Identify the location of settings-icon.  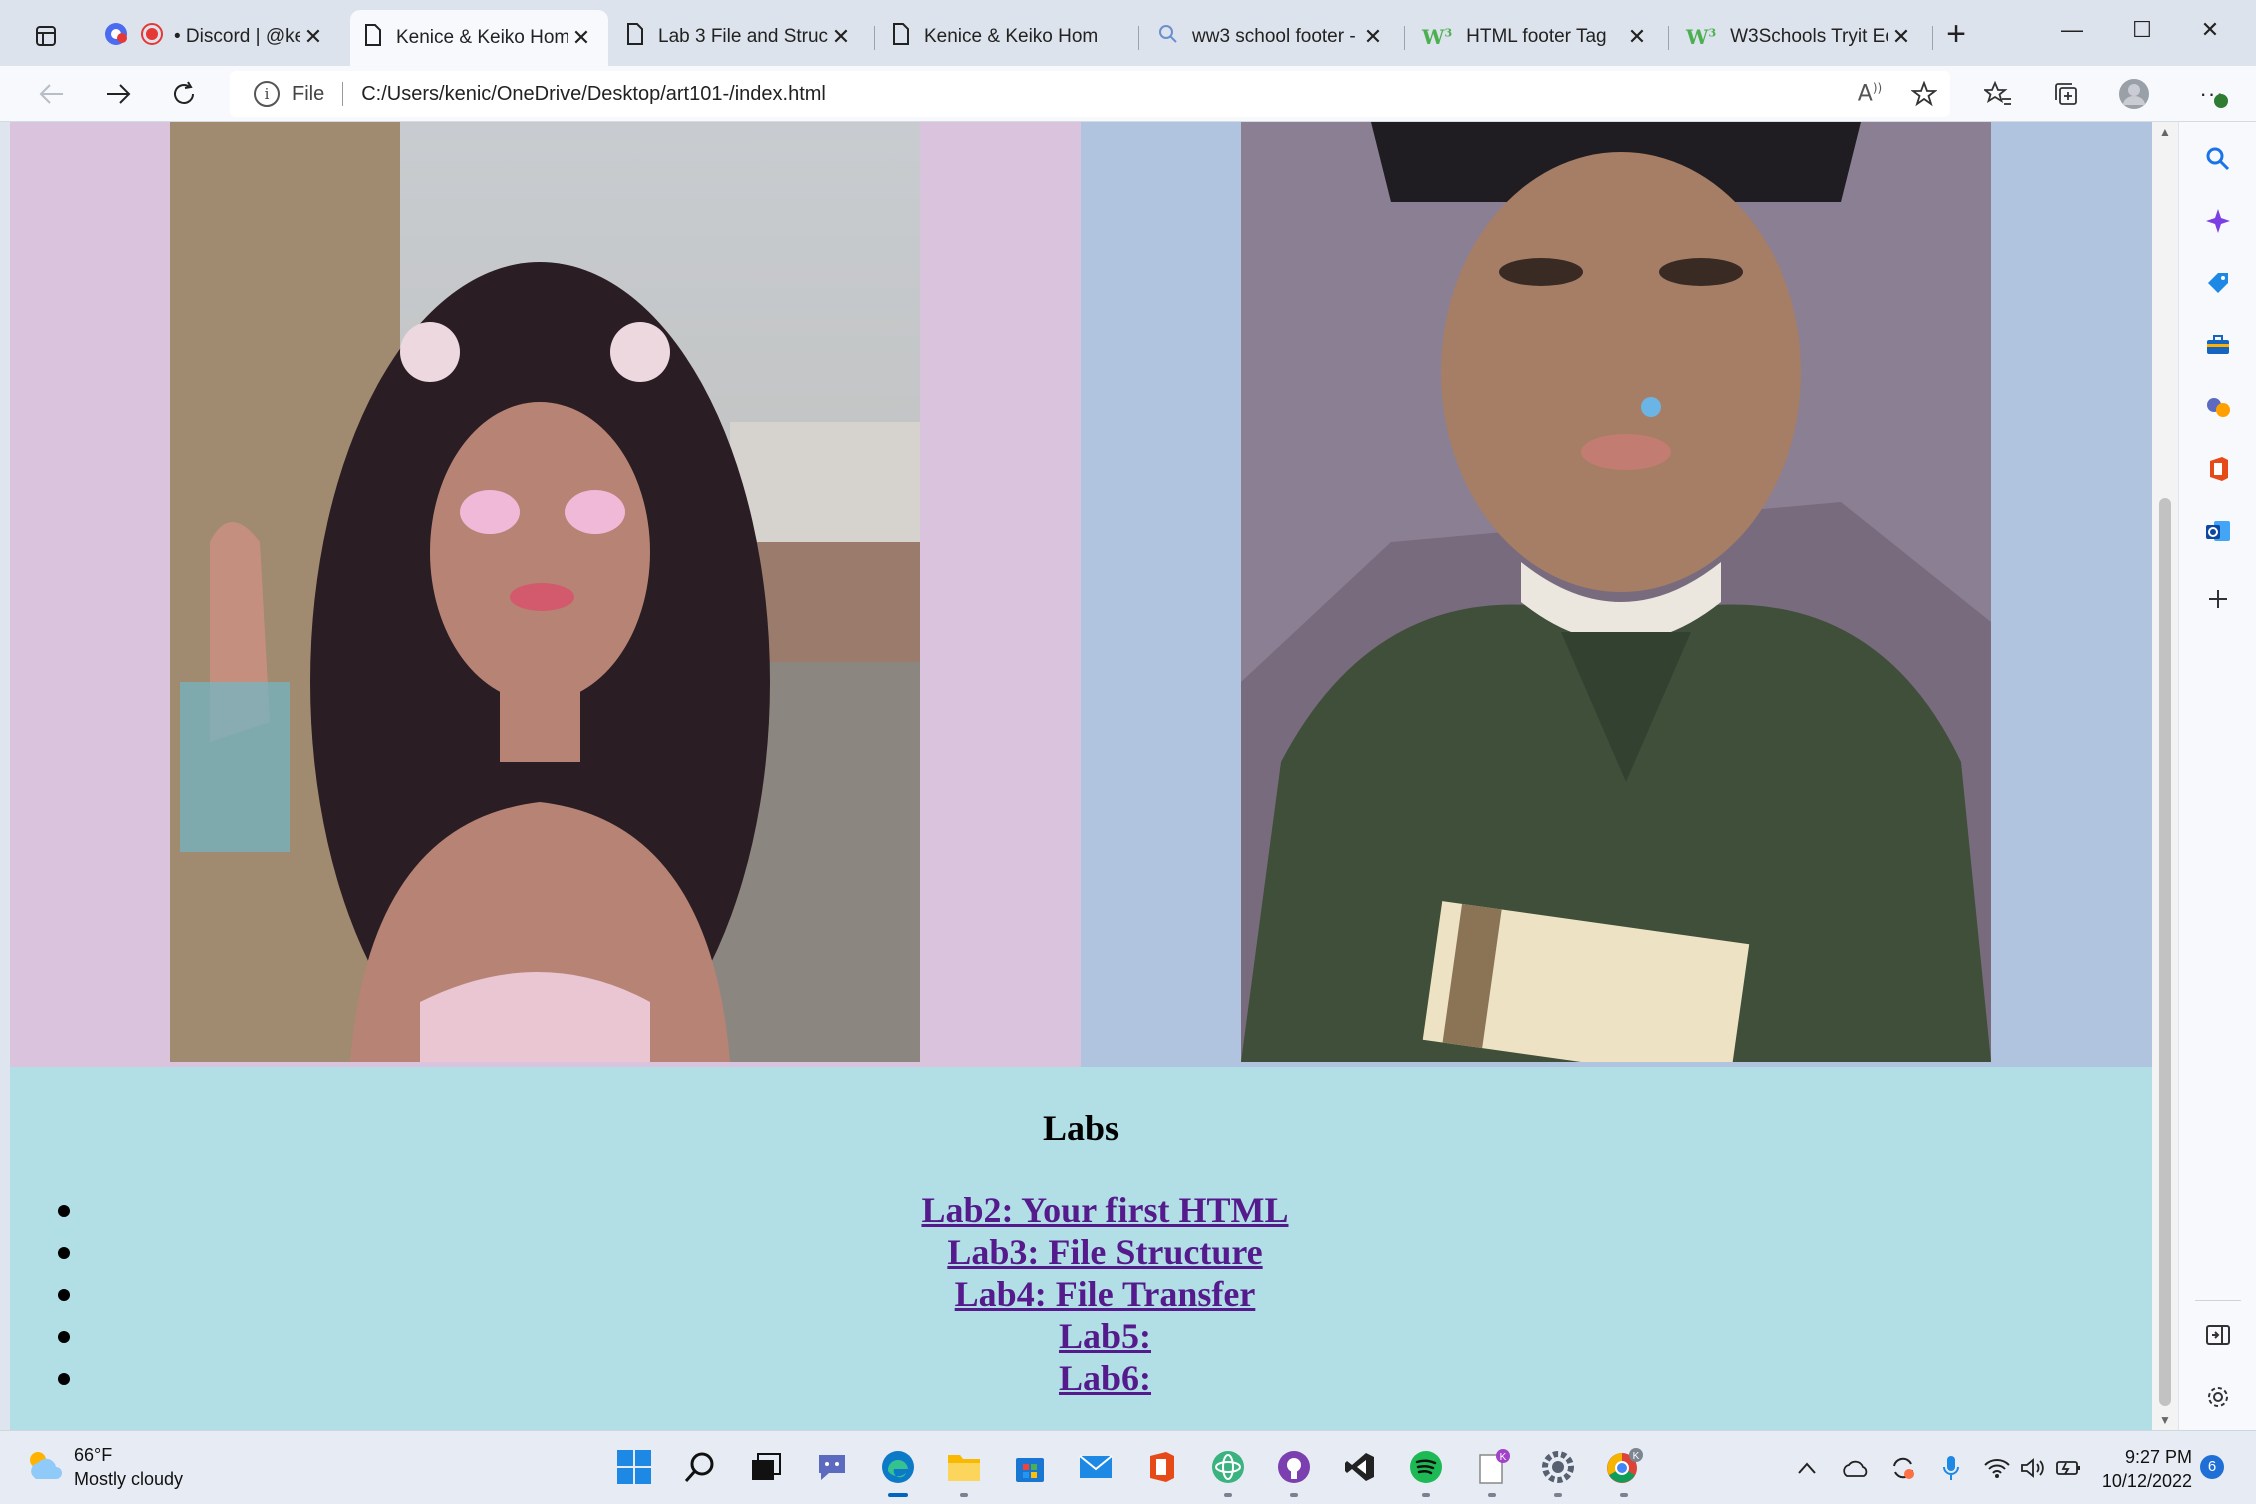
(1558, 1471).